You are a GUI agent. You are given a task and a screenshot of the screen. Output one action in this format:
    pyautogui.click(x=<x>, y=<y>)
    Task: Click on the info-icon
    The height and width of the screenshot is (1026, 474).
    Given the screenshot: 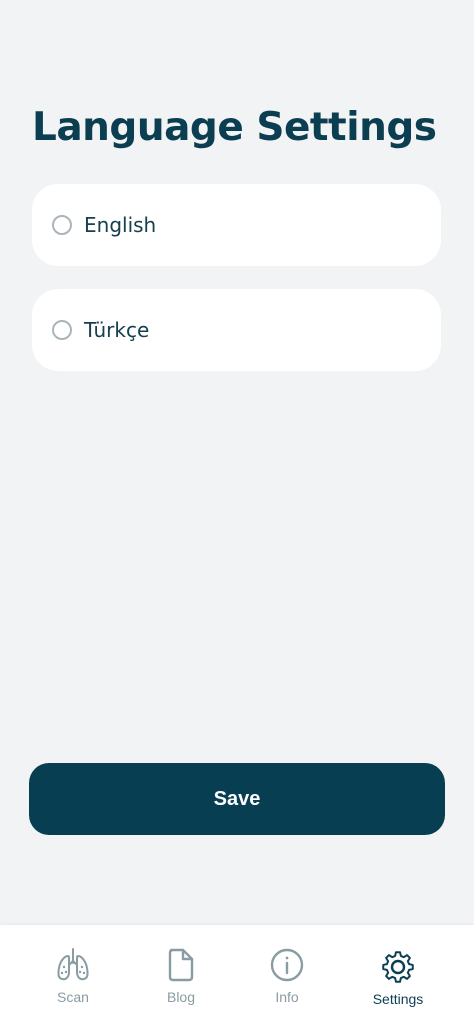 What is the action you would take?
    pyautogui.click(x=287, y=965)
    